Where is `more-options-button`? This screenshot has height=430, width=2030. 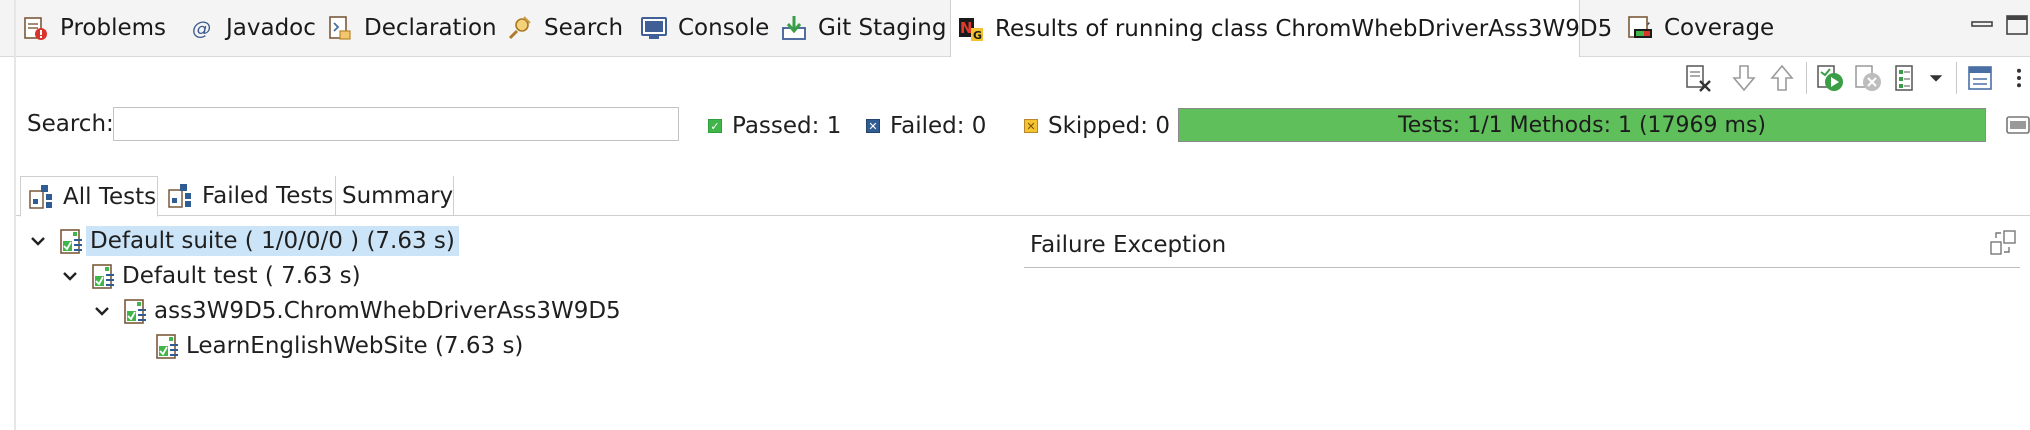
more-options-button is located at coordinates (2019, 78).